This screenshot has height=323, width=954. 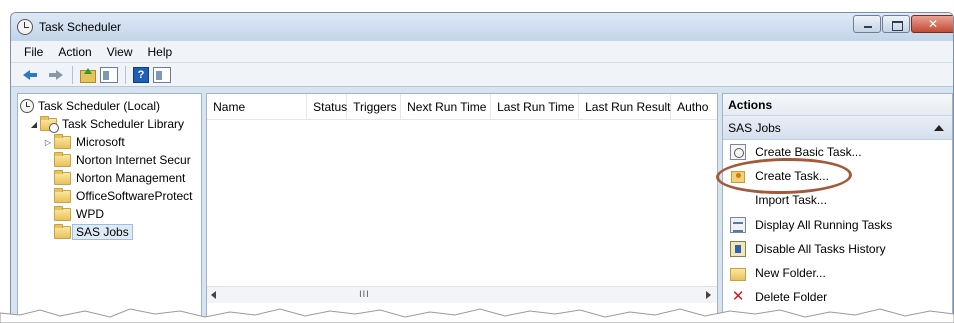 What do you see at coordinates (791, 297) in the screenshot?
I see `action-label: Delete Folder` at bounding box center [791, 297].